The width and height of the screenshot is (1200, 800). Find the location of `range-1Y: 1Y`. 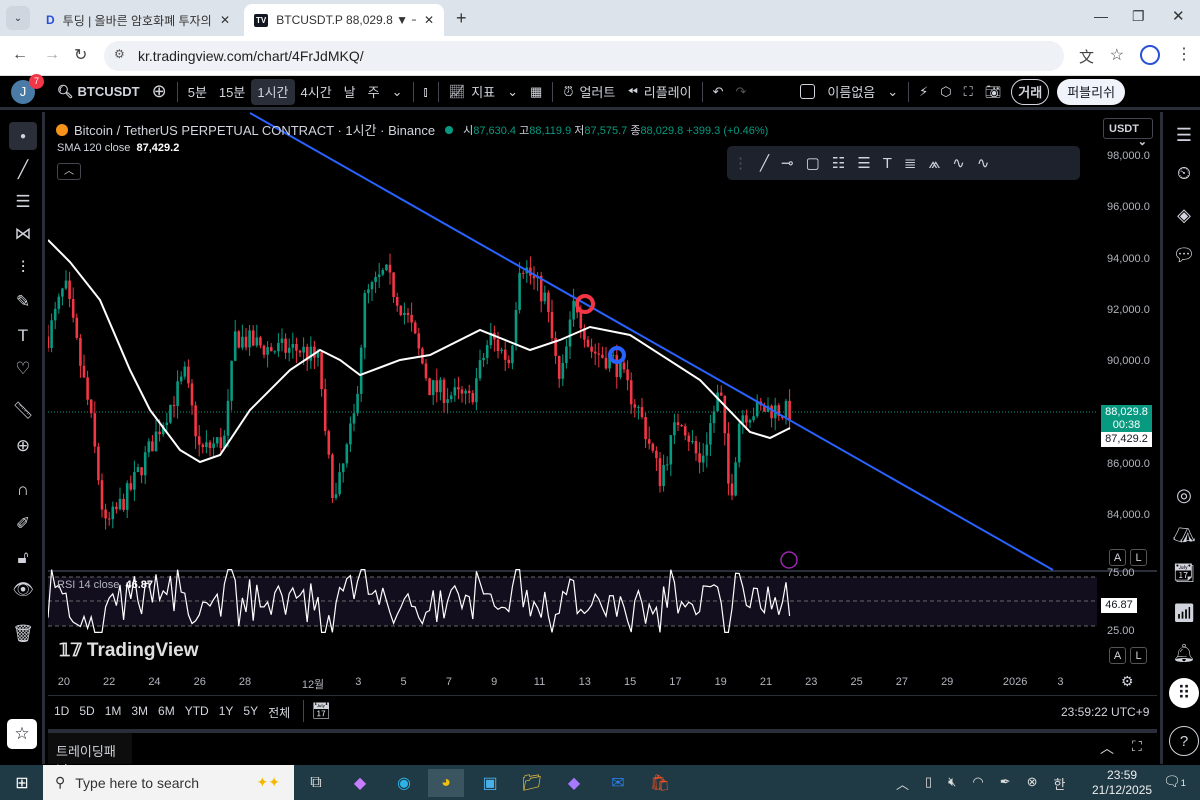

range-1Y: 1Y is located at coordinates (226, 712).